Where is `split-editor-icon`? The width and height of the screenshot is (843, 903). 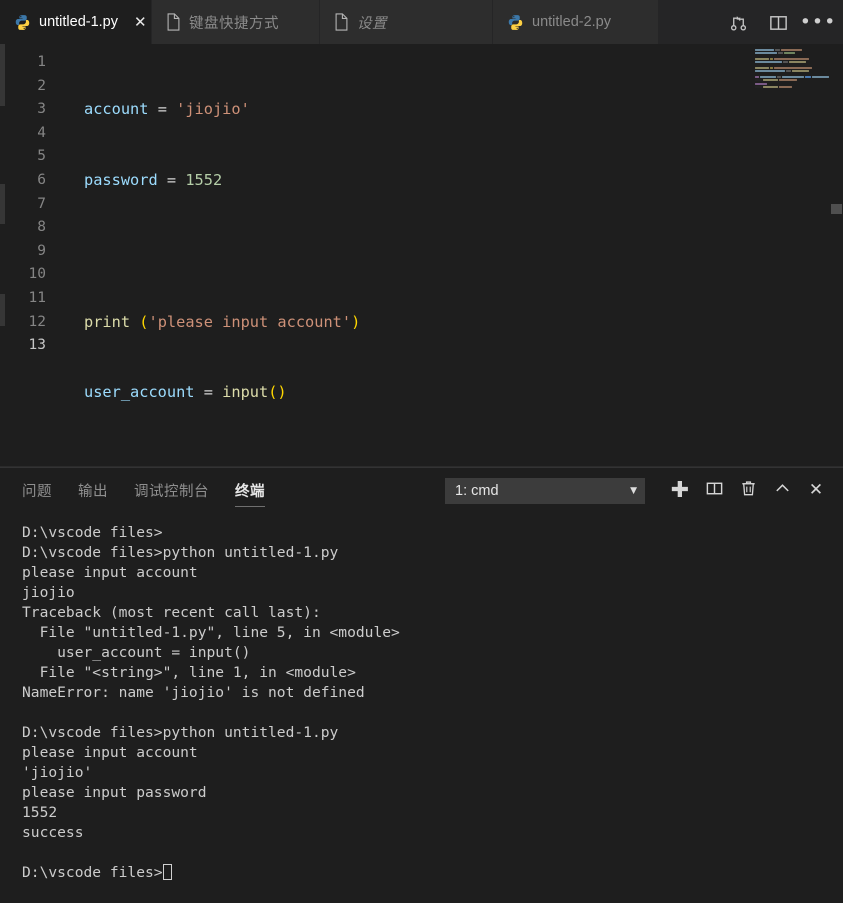 split-editor-icon is located at coordinates (778, 22).